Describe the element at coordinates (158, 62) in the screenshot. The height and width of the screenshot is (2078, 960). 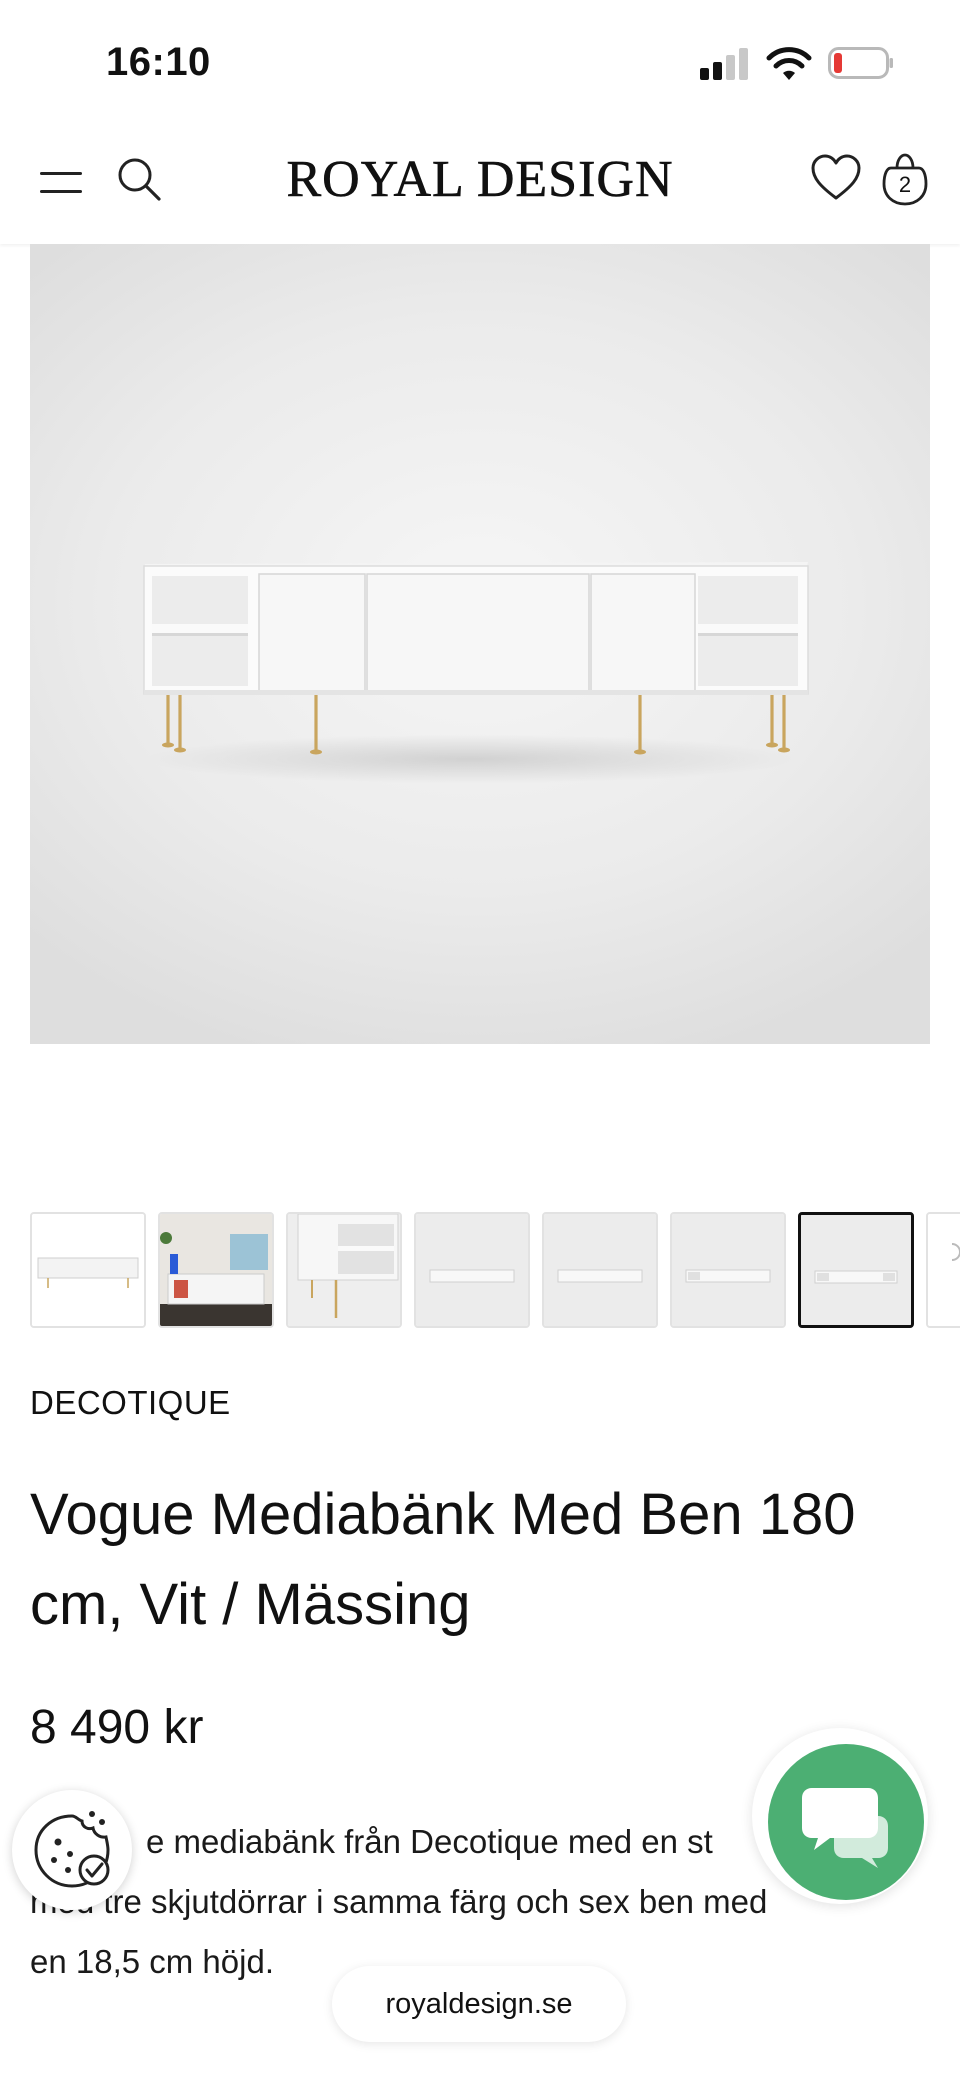
I see `status-time: 16:10` at that location.